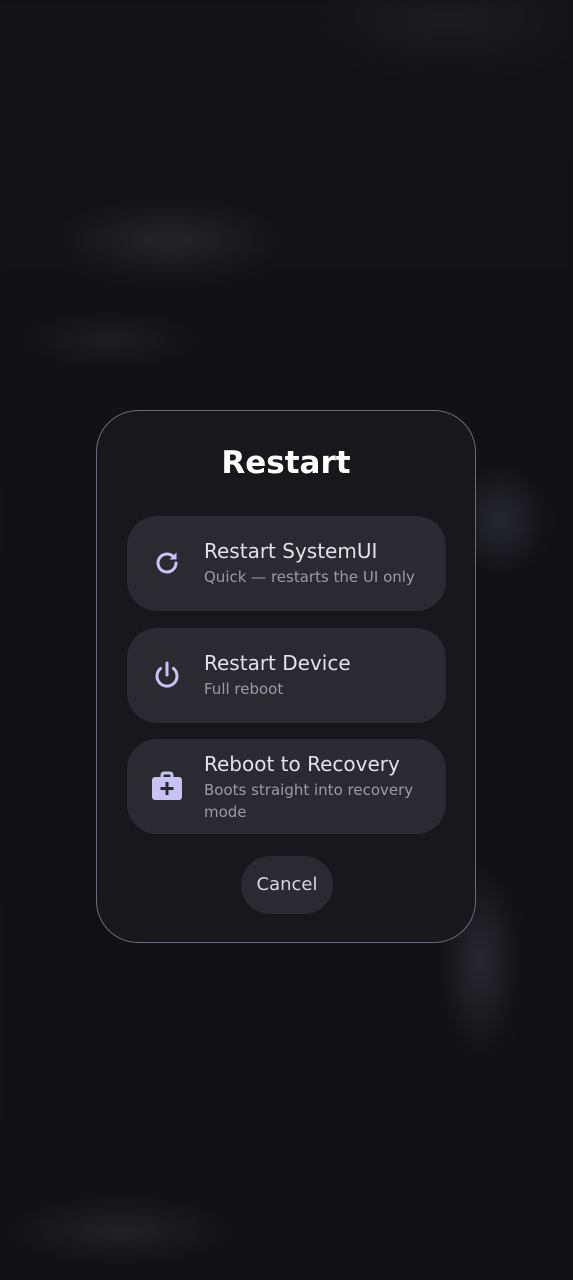  Describe the element at coordinates (277, 663) in the screenshot. I see `option-label: Restart Device` at that location.